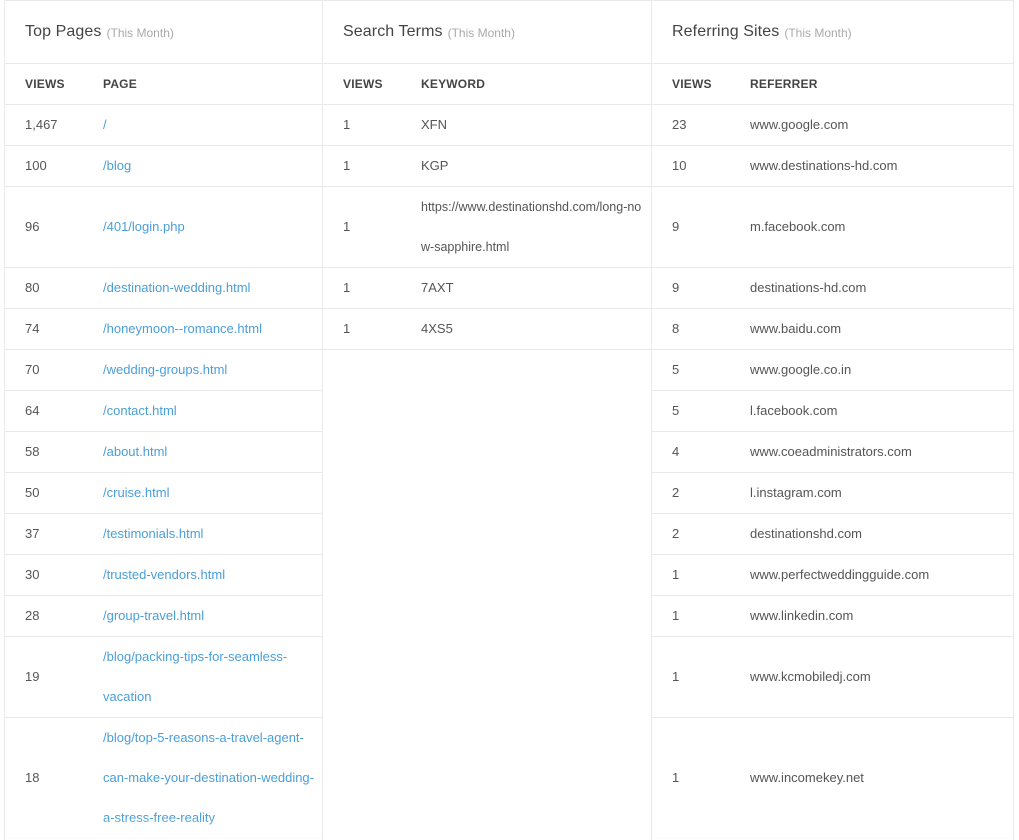  I want to click on table-row: 1 www.perfectweddingguide.com, so click(832, 575).